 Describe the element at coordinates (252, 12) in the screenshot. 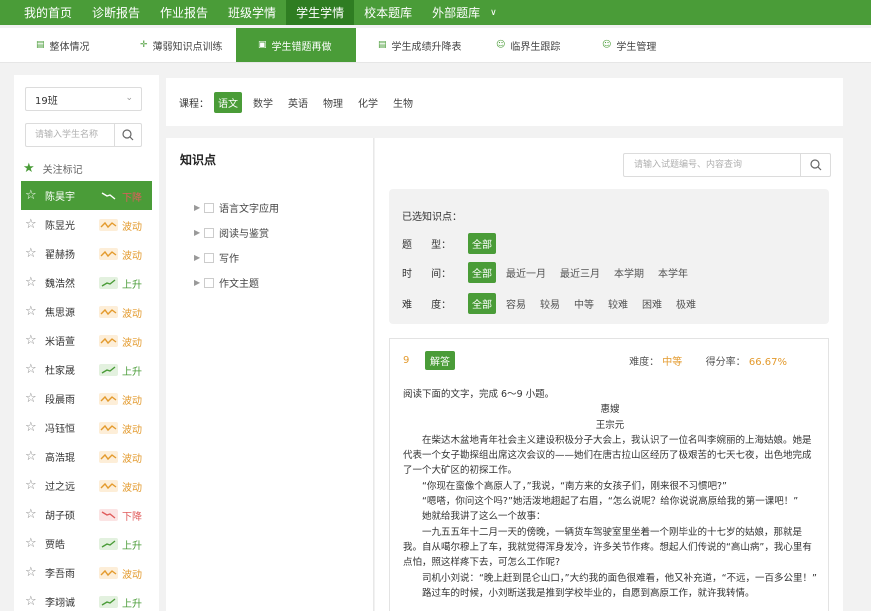

I see `top-nav-item: 班级学情` at that location.